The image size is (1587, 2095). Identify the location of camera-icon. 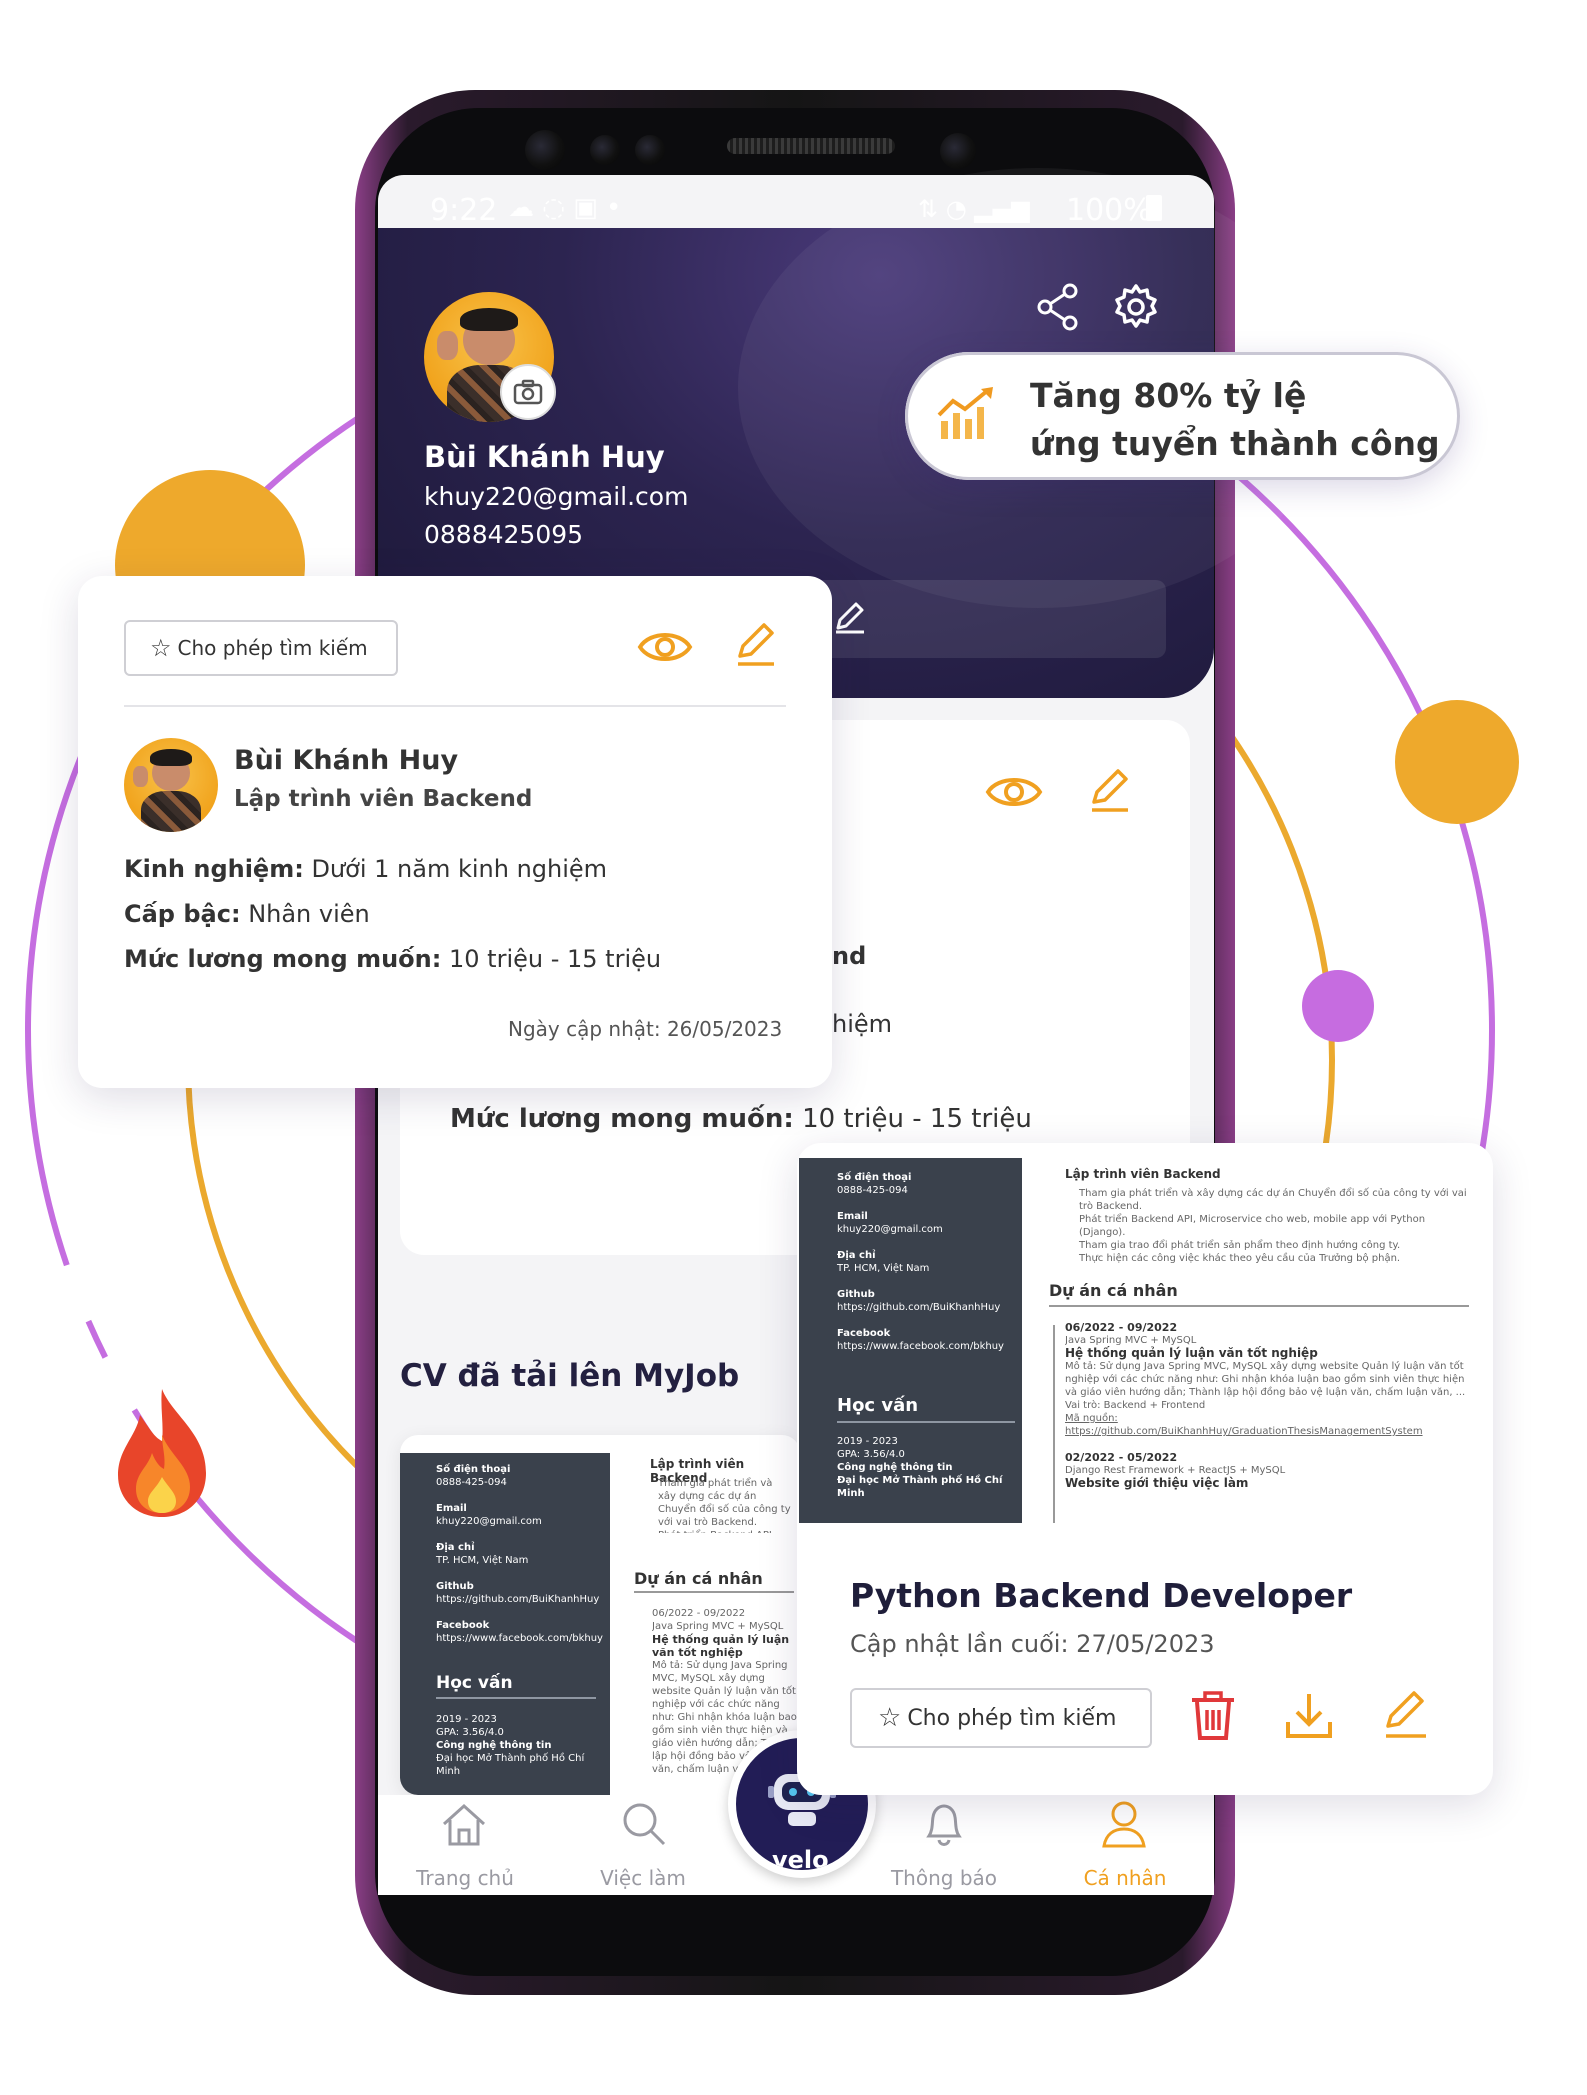
(528, 392).